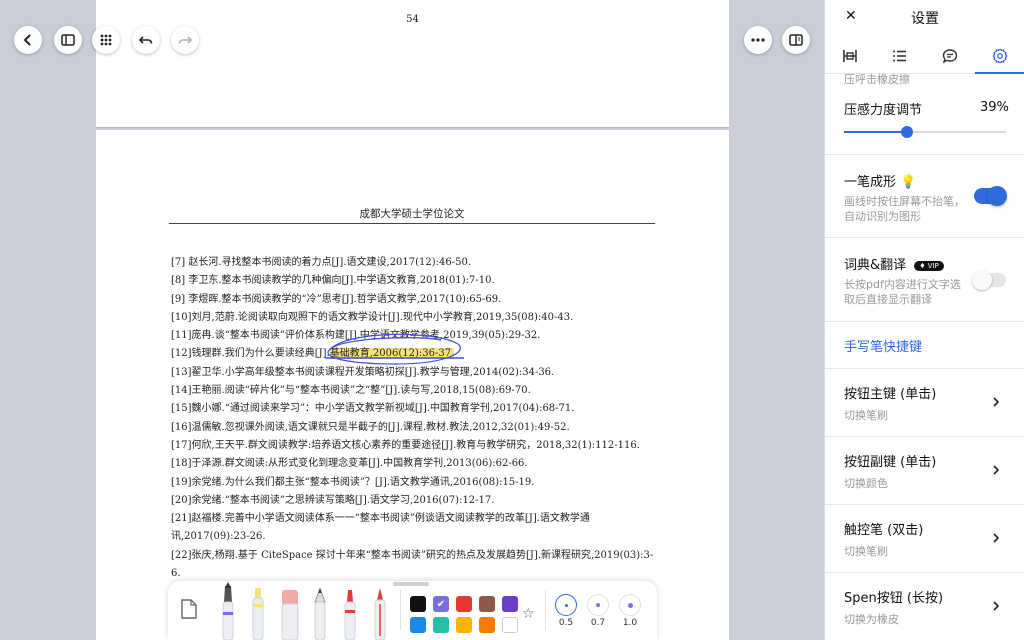  I want to click on sidebar-toggle-button, so click(68, 40).